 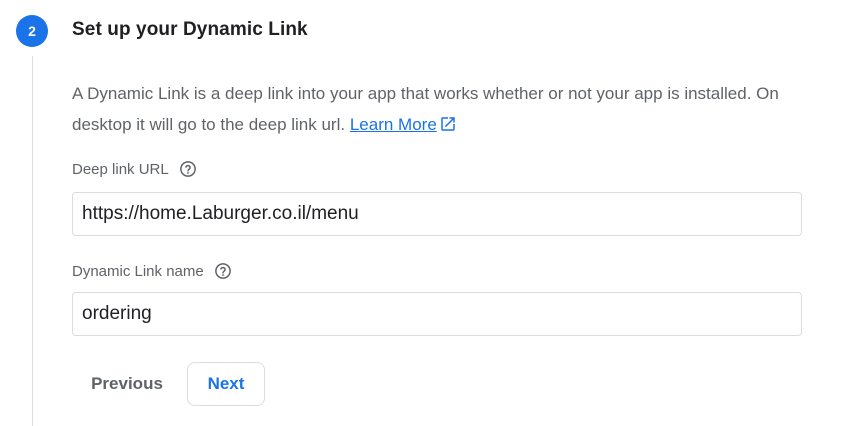 I want to click on open-in-new-icon, so click(x=448, y=127).